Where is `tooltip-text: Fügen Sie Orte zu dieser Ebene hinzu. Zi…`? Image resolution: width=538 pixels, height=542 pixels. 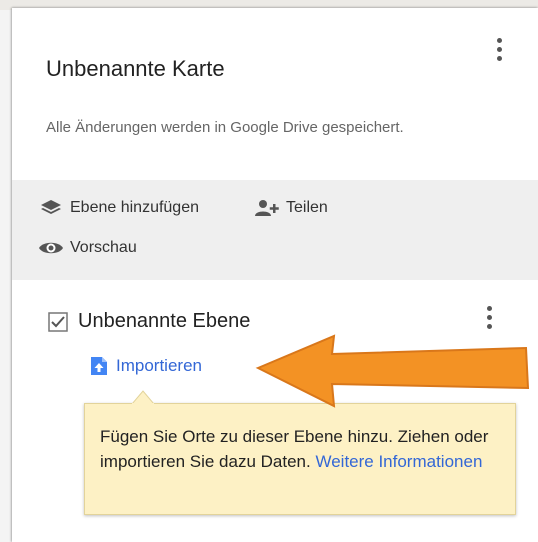 tooltip-text: Fügen Sie Orte zu dieser Ebene hinzu. Zi… is located at coordinates (300, 449).